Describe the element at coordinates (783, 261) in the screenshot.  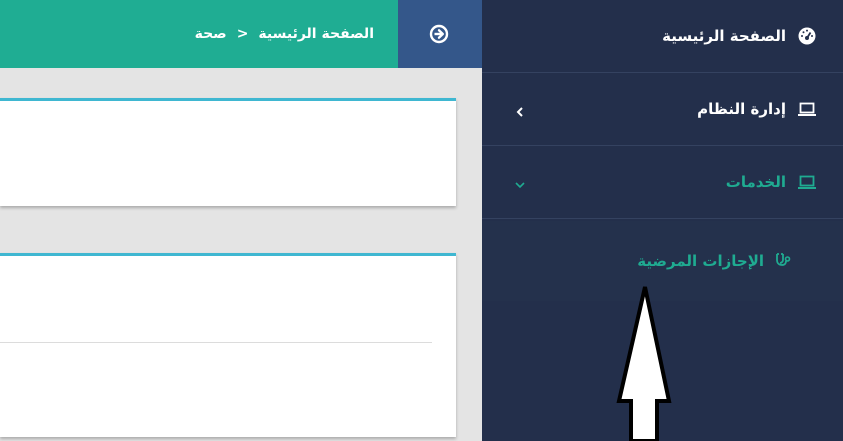
I see `stethoscope-icon` at that location.